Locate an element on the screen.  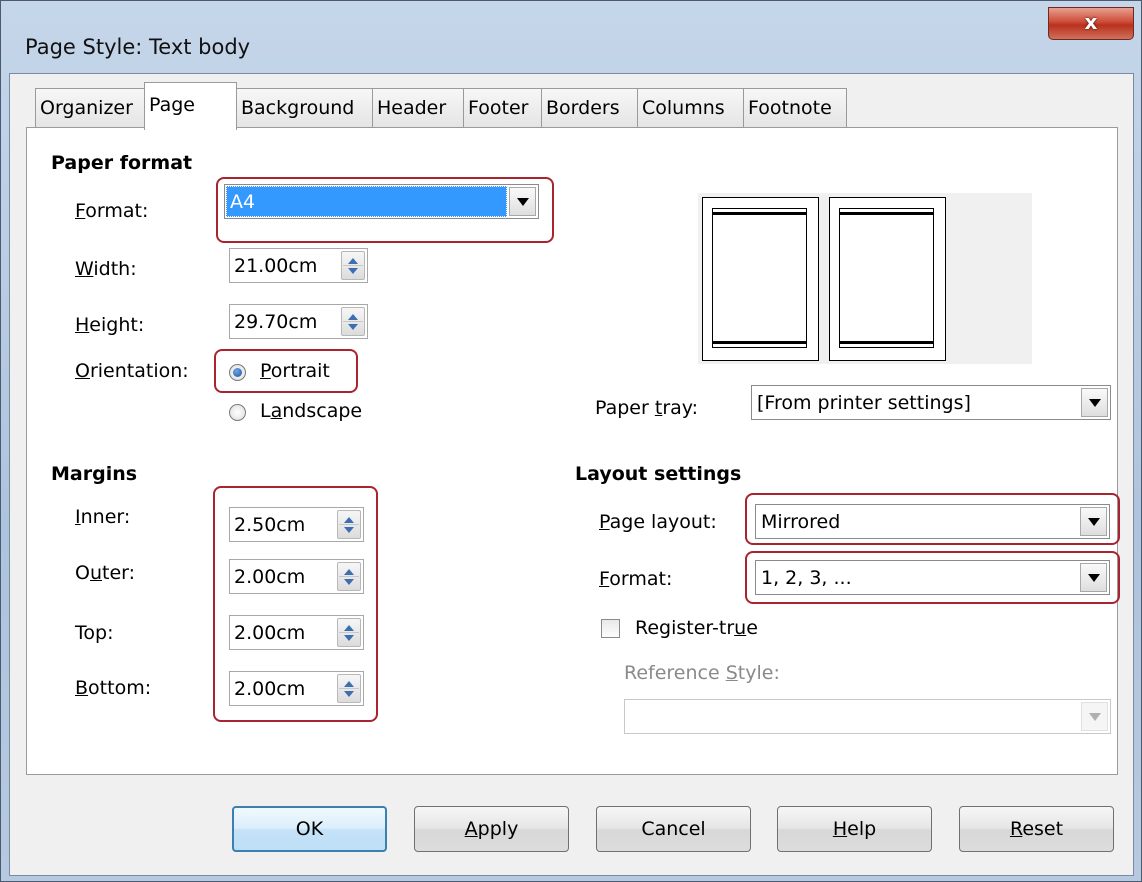
tab-footnote: Footnote is located at coordinates (795, 108).